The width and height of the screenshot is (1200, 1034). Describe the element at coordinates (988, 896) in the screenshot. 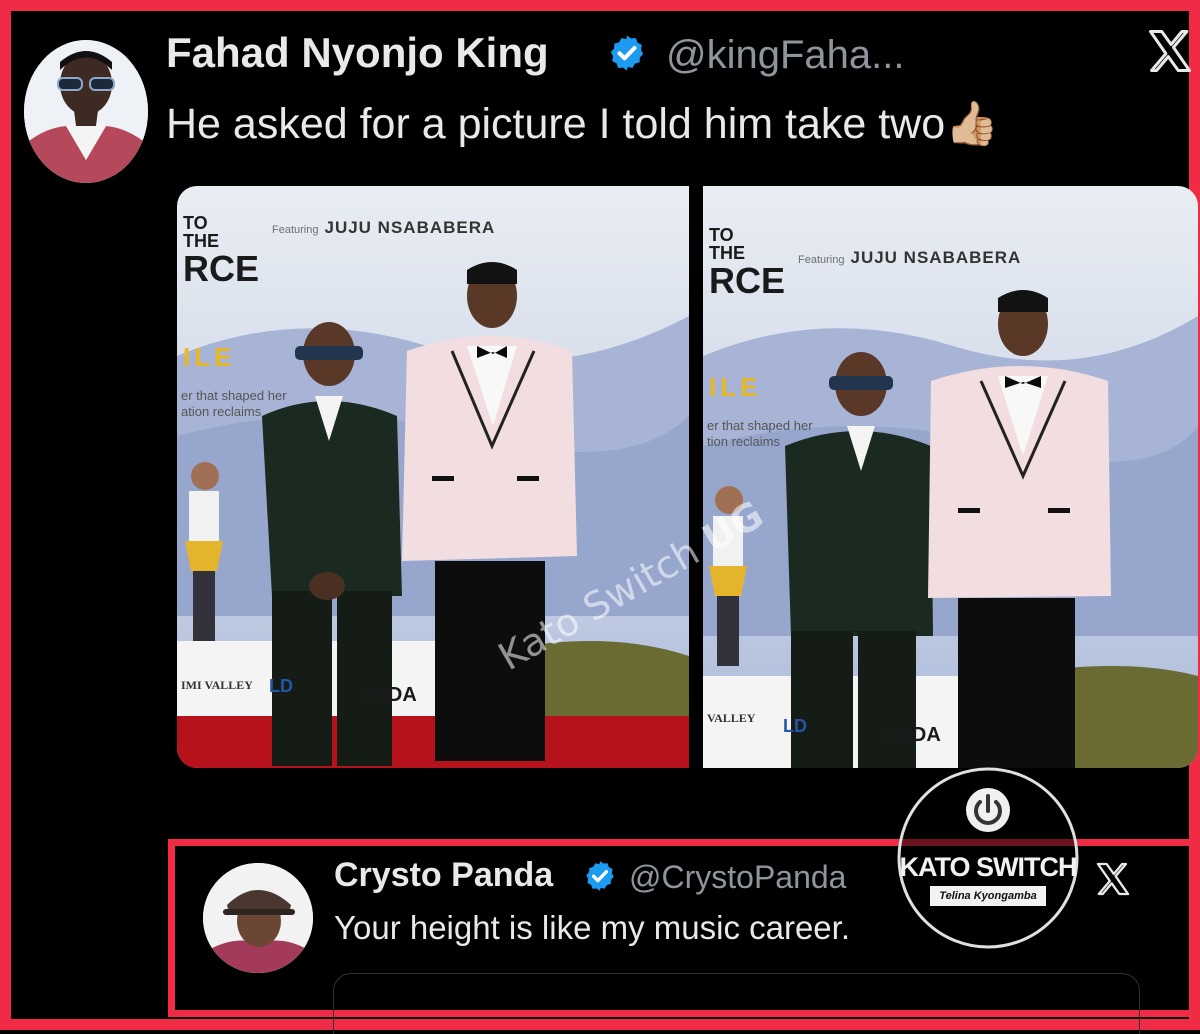

I see `badge-subtitle: Telina Kyongamba` at that location.